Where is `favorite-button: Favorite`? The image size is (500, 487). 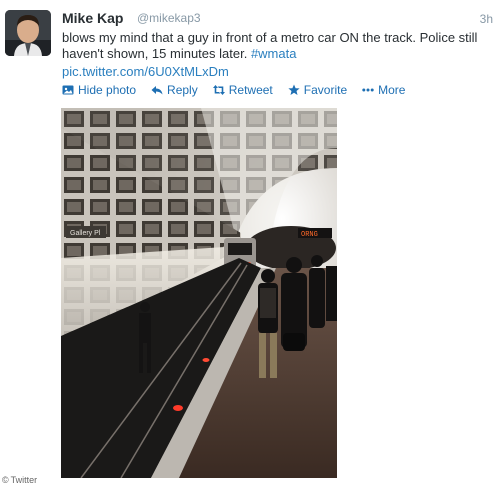
favorite-button: Favorite is located at coordinates (317, 90).